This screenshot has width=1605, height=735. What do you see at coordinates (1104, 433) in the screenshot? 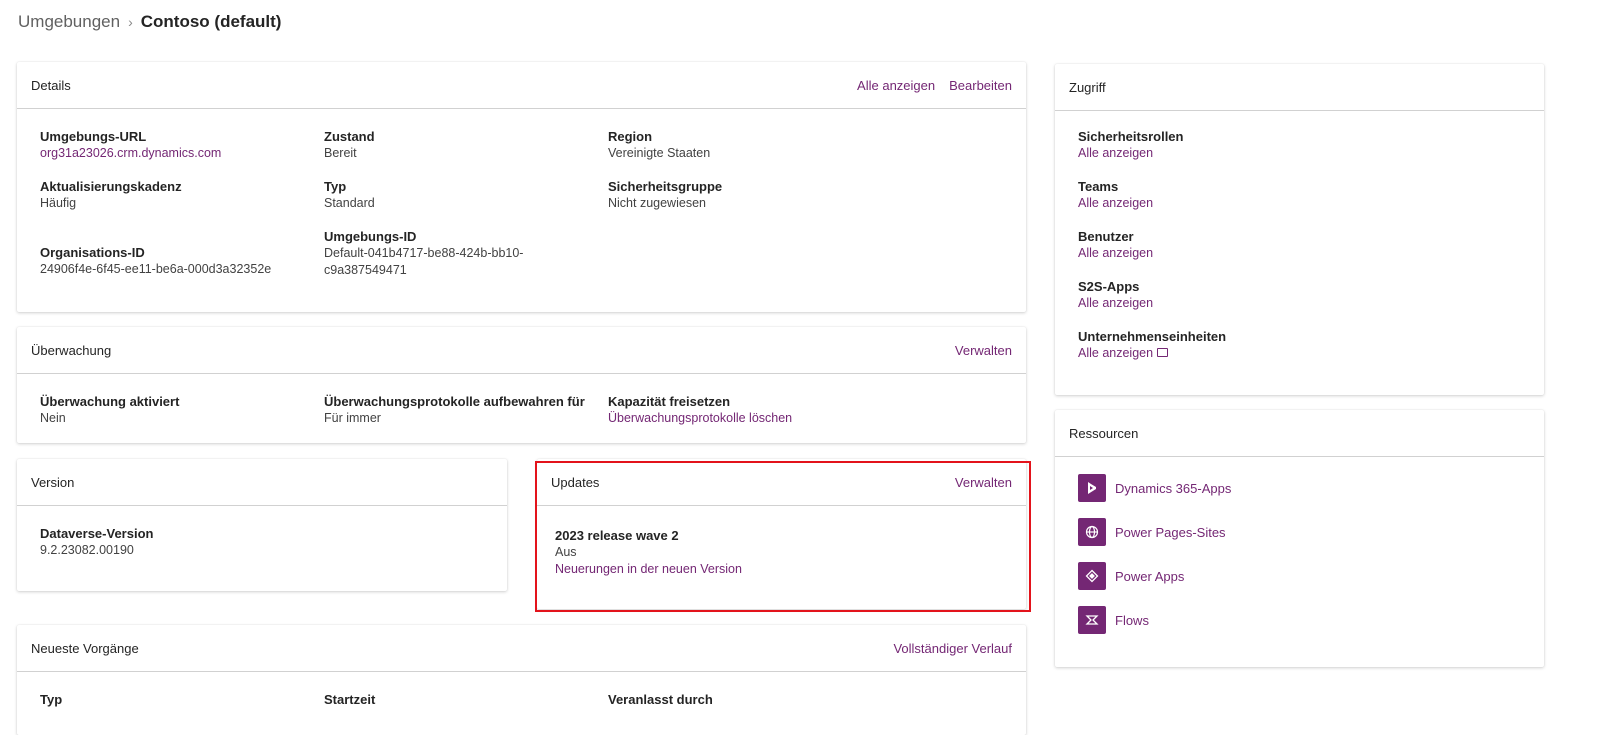
I see `resources-title: Ressourcen` at bounding box center [1104, 433].